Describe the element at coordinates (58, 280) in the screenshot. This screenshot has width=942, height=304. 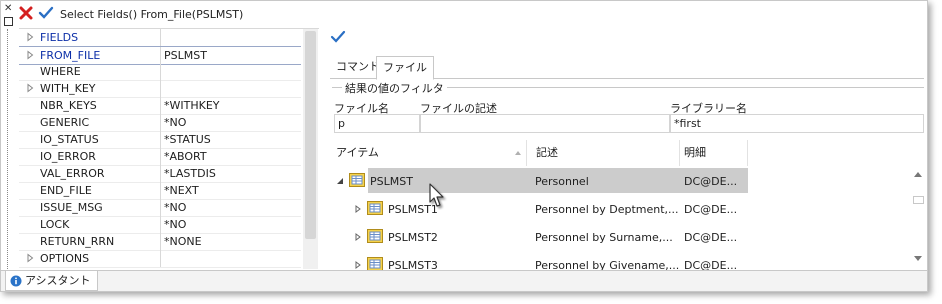
I see `tab-assistant-label: アシスタント` at that location.